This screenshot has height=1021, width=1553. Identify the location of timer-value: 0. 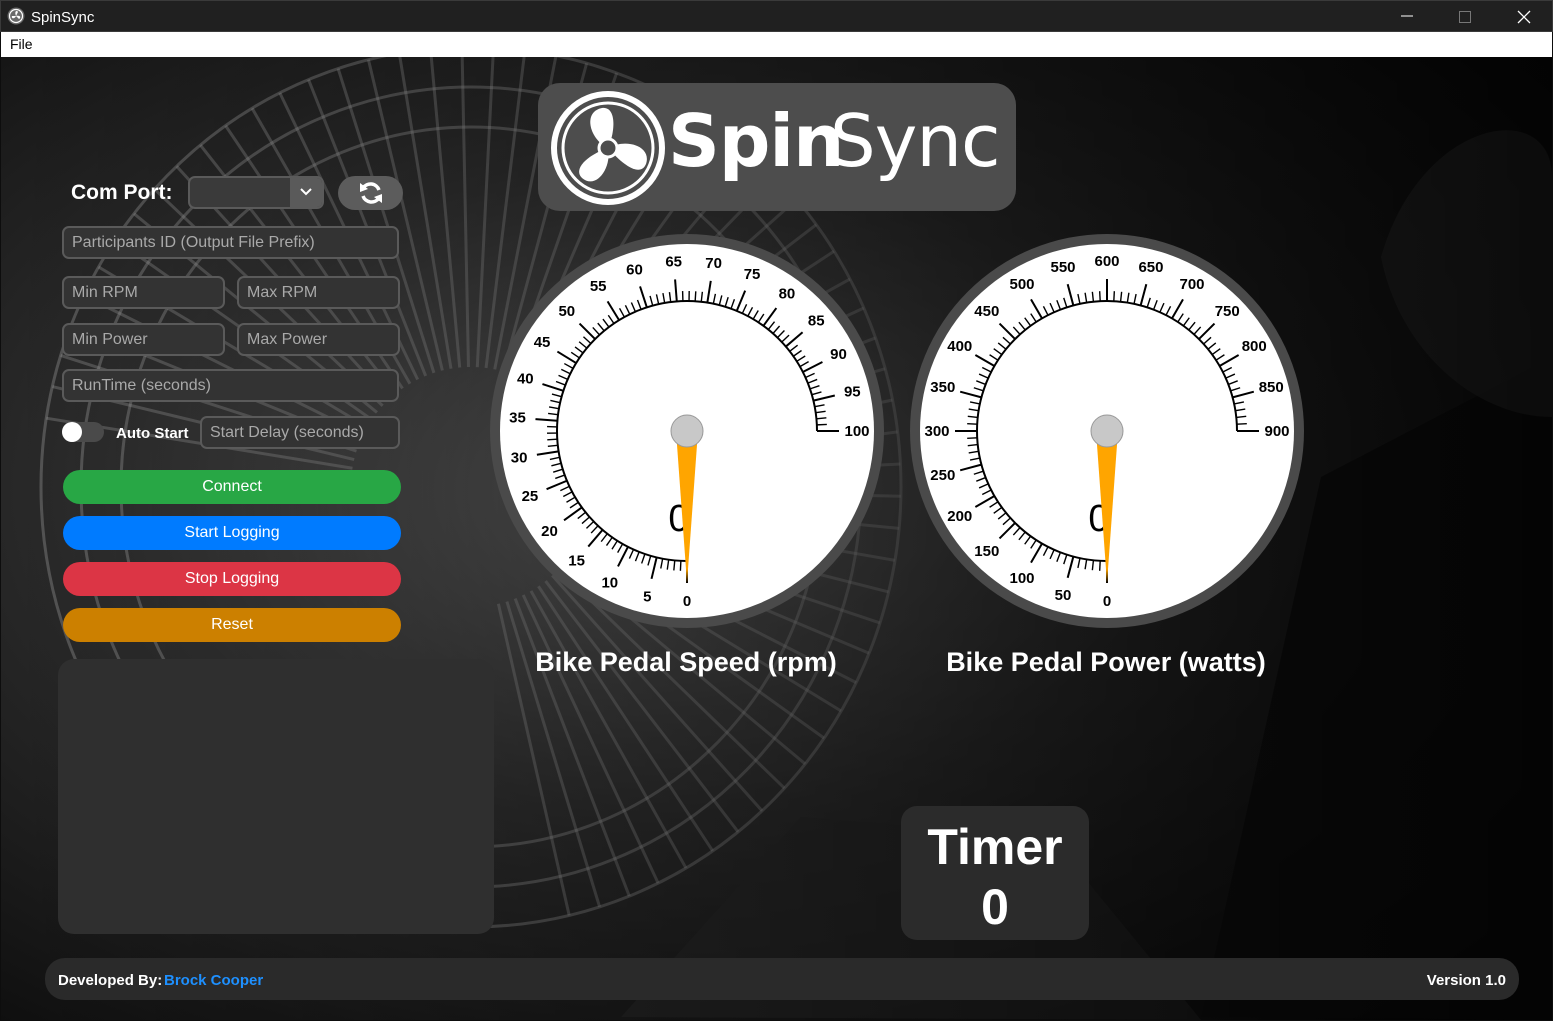
(995, 907).